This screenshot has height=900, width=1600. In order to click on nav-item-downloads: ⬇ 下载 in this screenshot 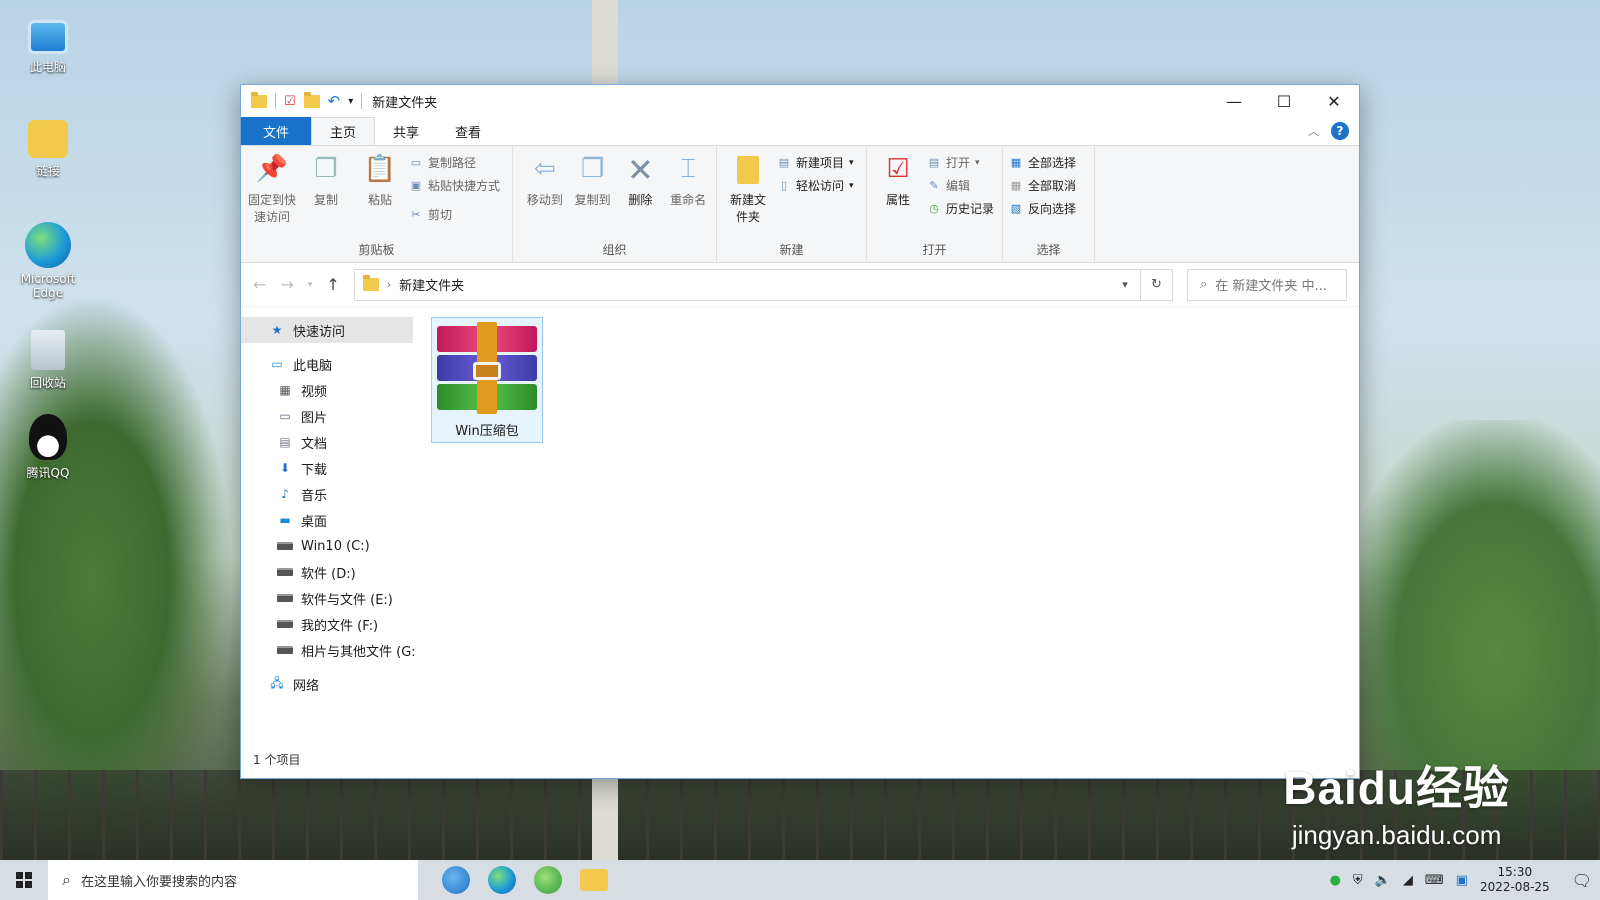, I will do `click(327, 468)`.